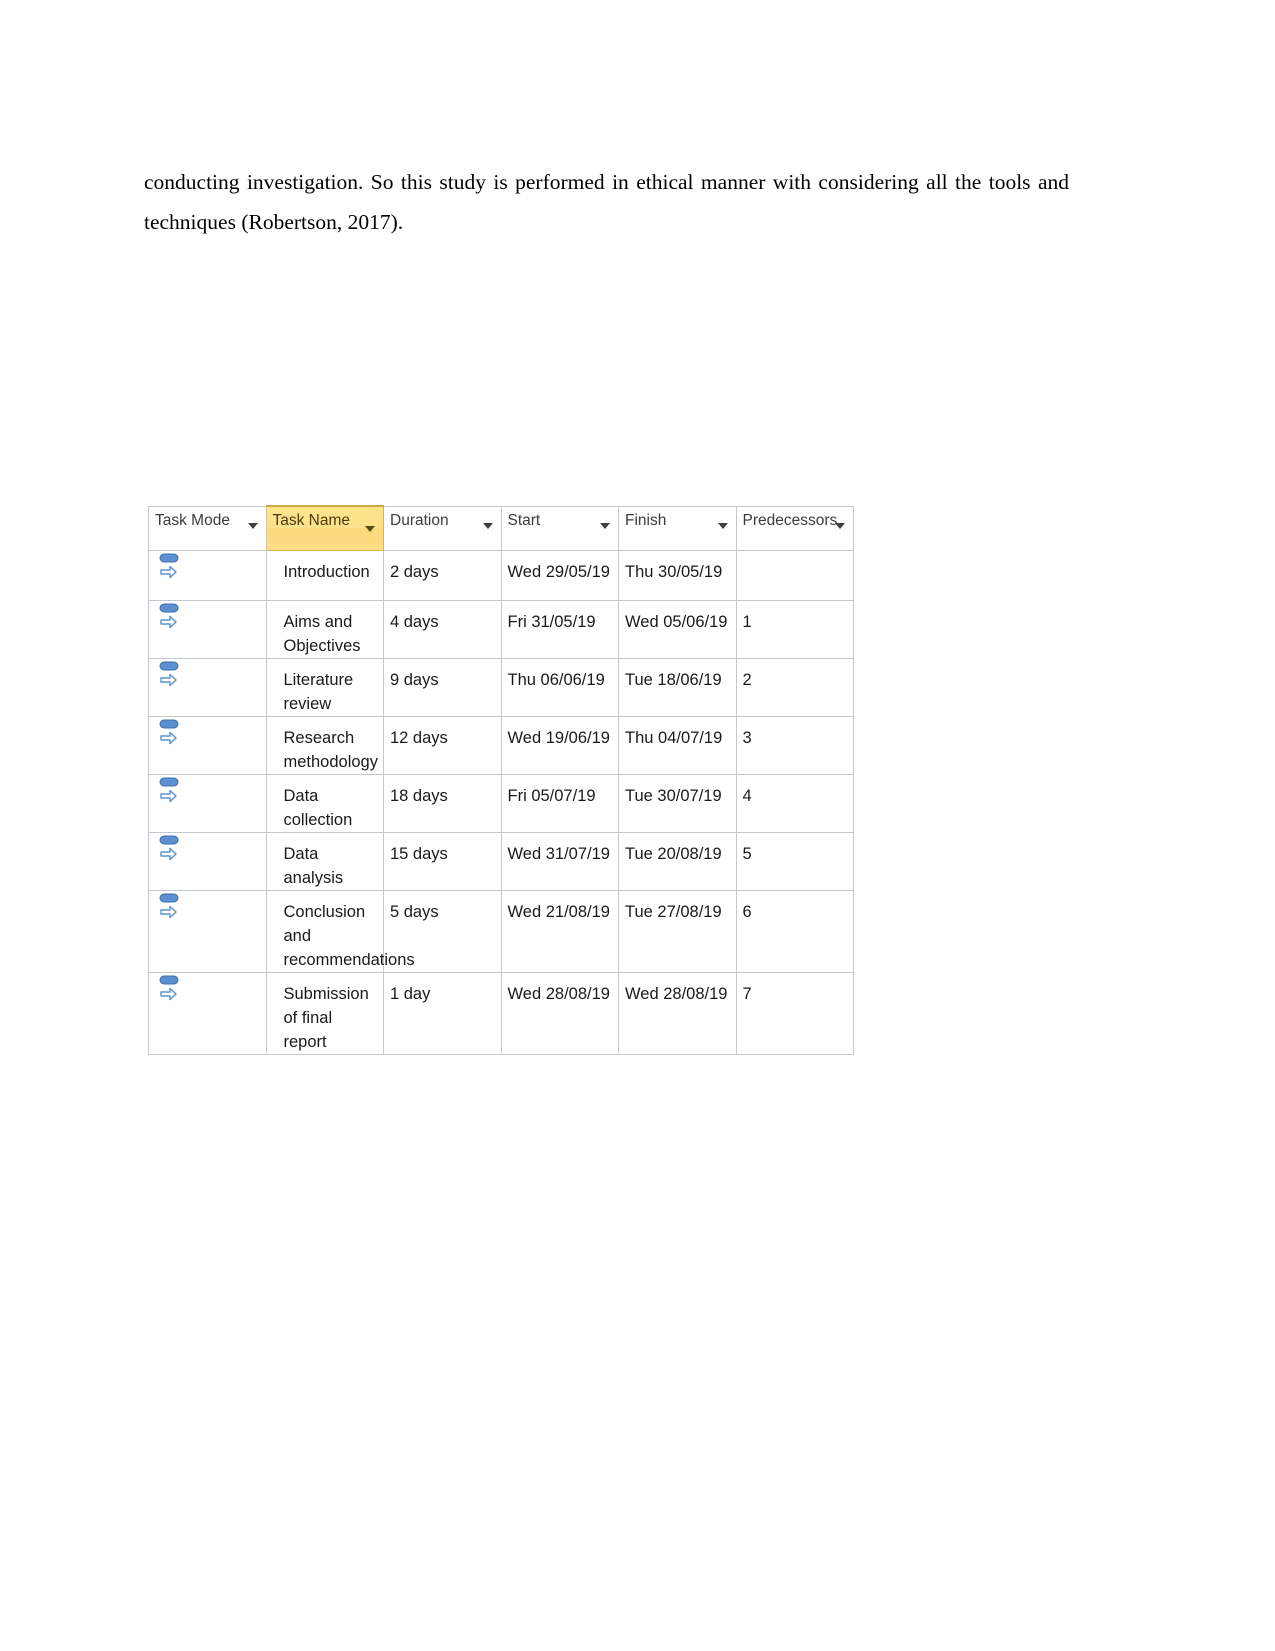  Describe the element at coordinates (677, 803) in the screenshot. I see `cell-finish-date: Tue 30/07/19` at that location.